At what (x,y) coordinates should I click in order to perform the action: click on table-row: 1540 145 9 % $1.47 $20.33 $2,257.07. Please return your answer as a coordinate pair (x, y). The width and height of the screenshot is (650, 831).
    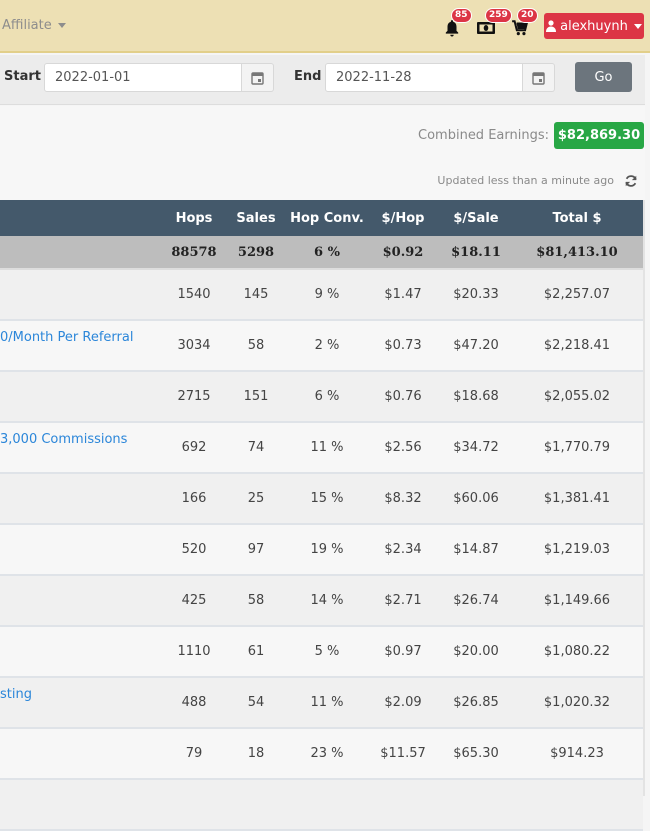
    Looking at the image, I should click on (321, 294).